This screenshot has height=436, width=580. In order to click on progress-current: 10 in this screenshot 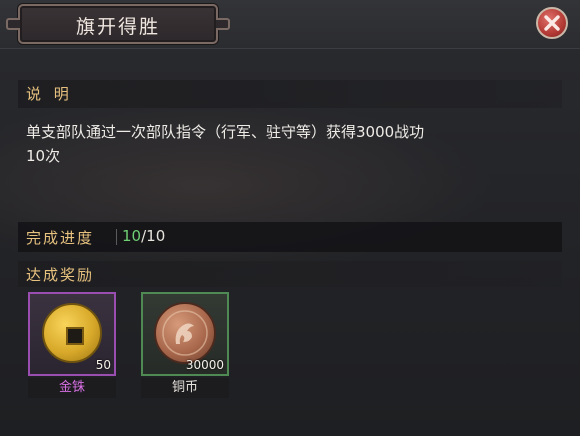, I will do `click(132, 236)`.